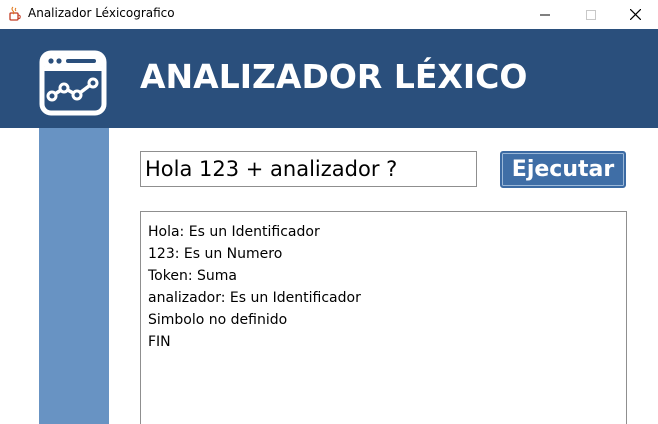 Image resolution: width=658 pixels, height=424 pixels. Describe the element at coordinates (192, 276) in the screenshot. I see `output-line: Token: Suma` at that location.